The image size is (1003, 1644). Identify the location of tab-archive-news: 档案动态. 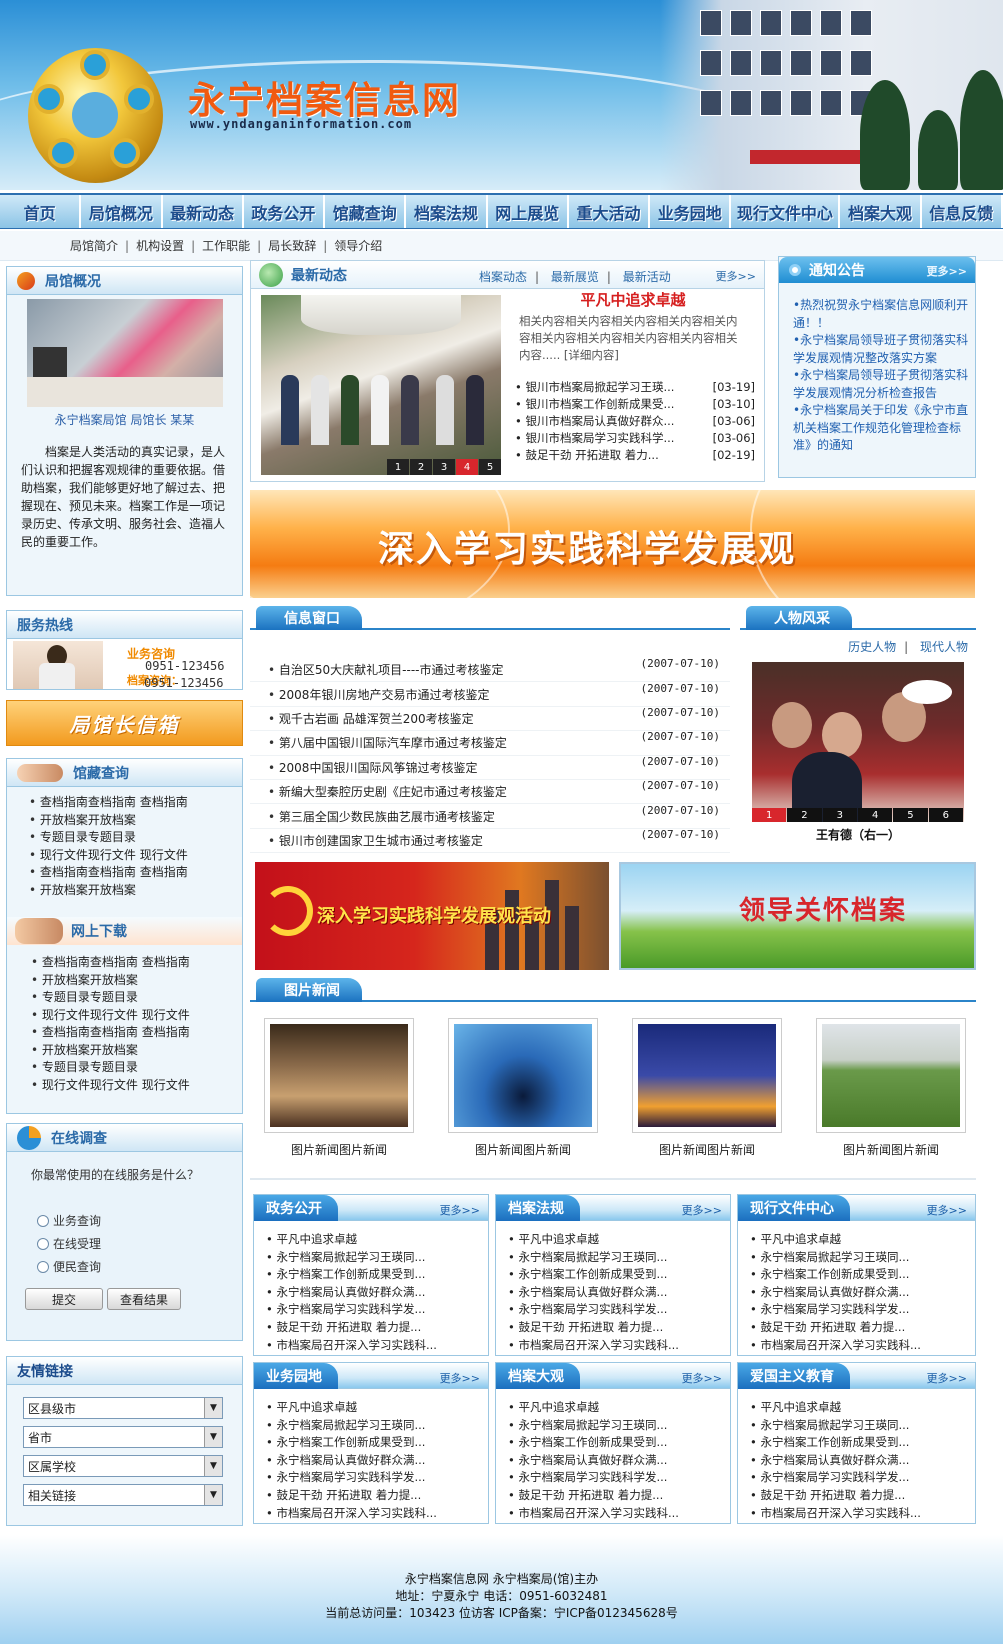
(503, 277).